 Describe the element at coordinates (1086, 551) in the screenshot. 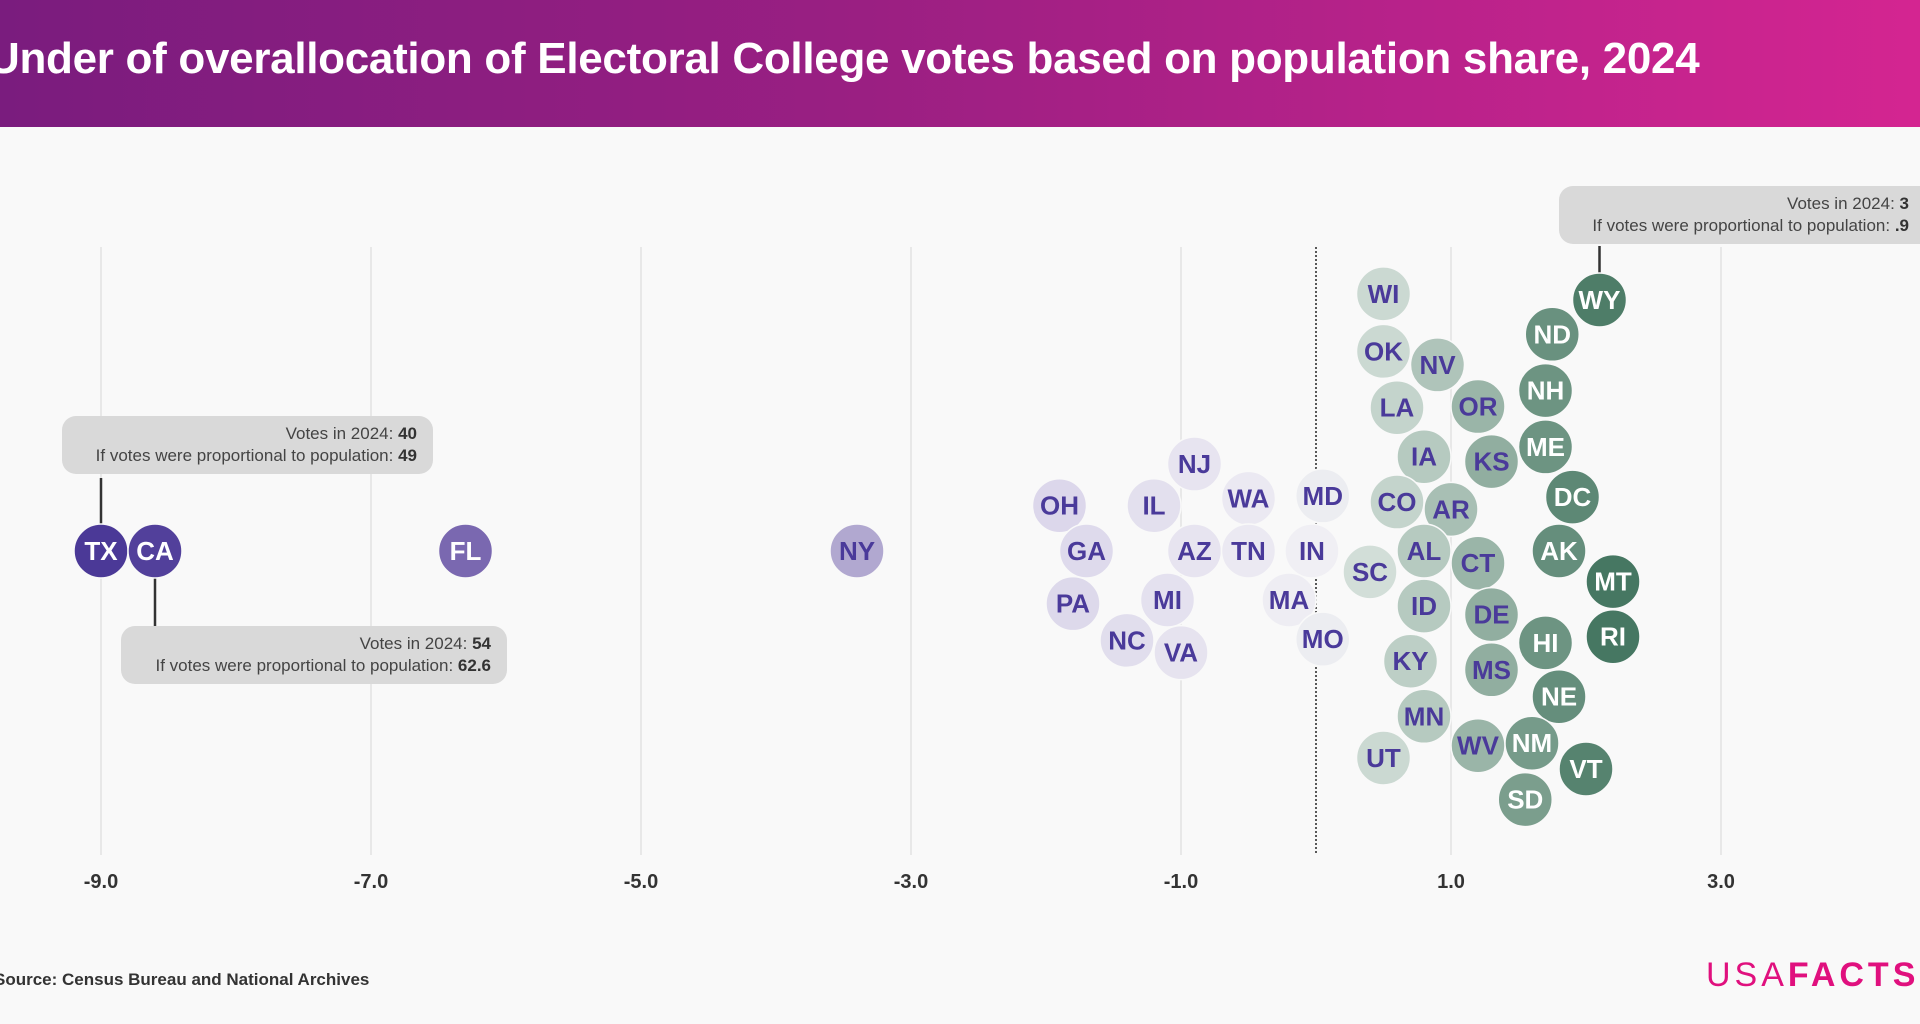

I see `state-label: GA` at that location.